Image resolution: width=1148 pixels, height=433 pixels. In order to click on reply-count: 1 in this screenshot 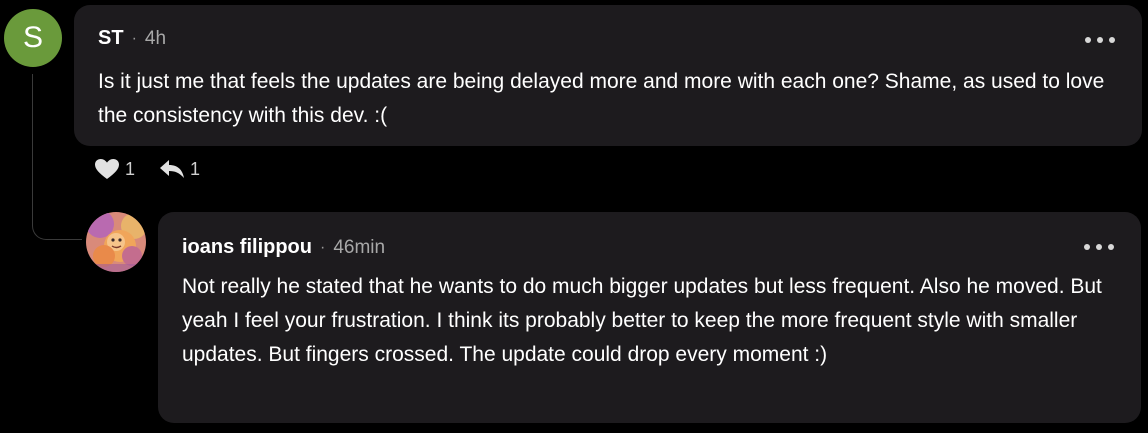, I will do `click(195, 168)`.